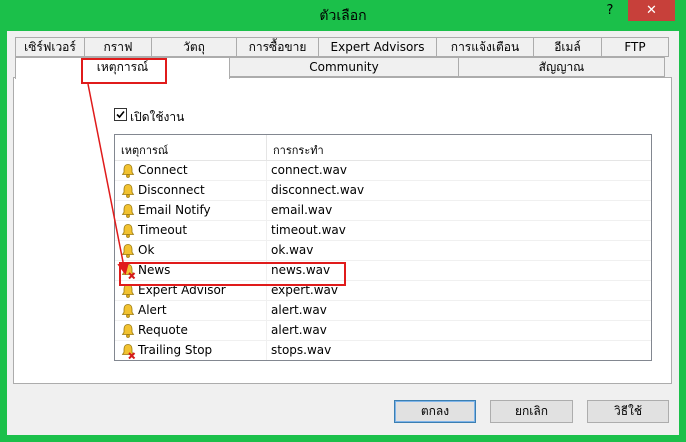  Describe the element at coordinates (108, 179) in the screenshot. I see `annotation-arrow` at that location.